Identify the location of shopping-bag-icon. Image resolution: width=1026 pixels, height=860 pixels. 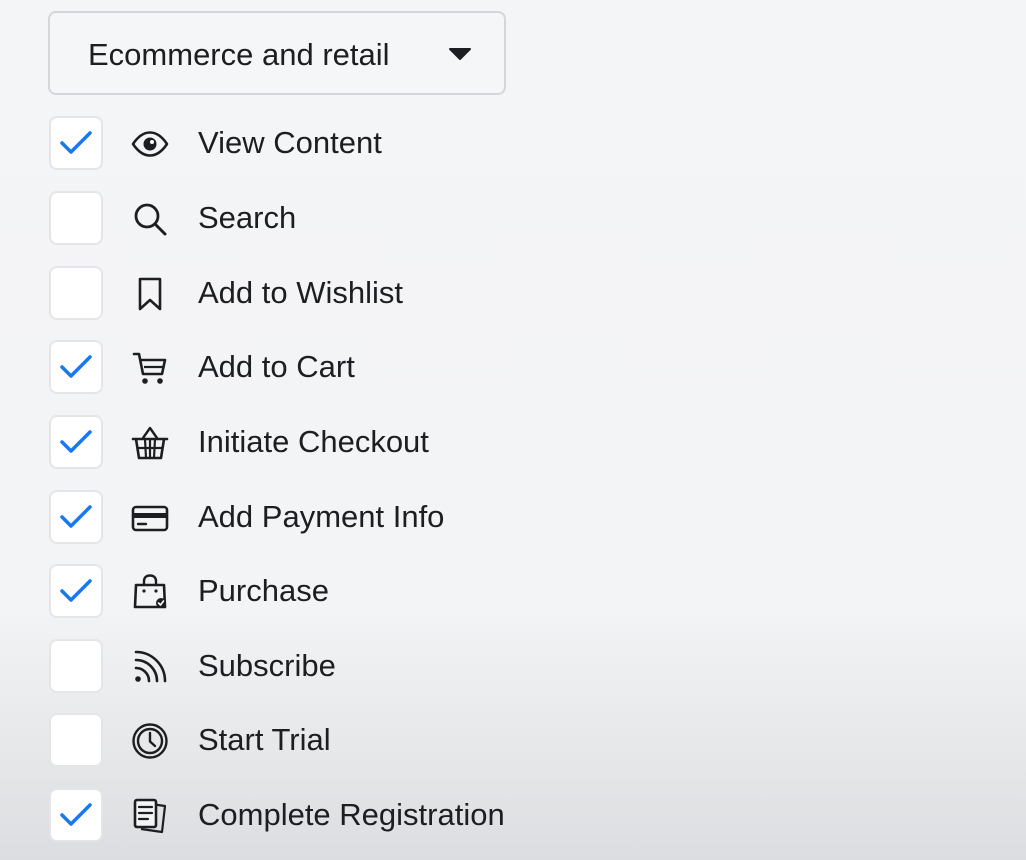
(150, 592).